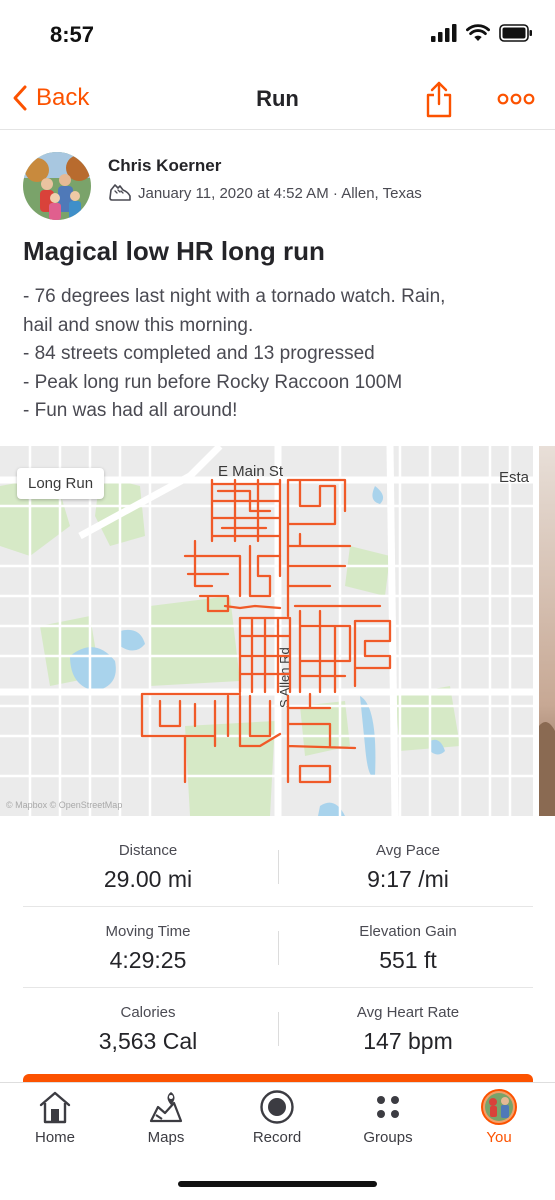 The width and height of the screenshot is (555, 1200). I want to click on stat-value: 9:17 /mi, so click(408, 879).